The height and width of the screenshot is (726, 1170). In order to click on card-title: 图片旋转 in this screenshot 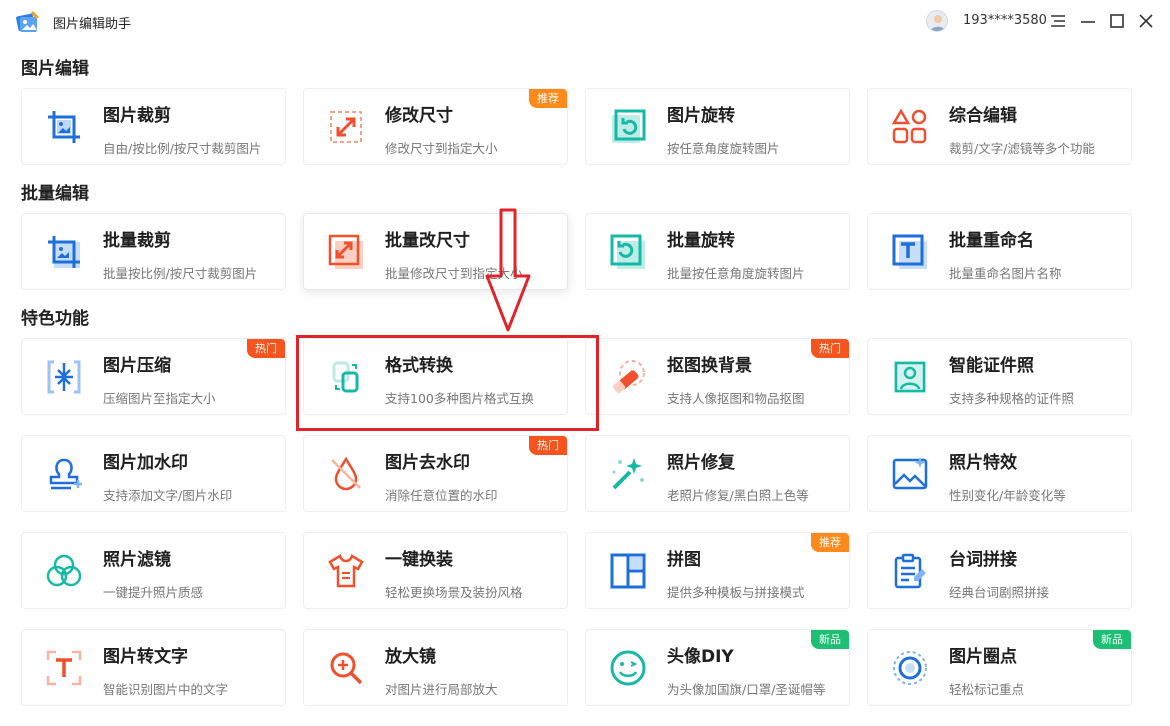, I will do `click(701, 116)`.